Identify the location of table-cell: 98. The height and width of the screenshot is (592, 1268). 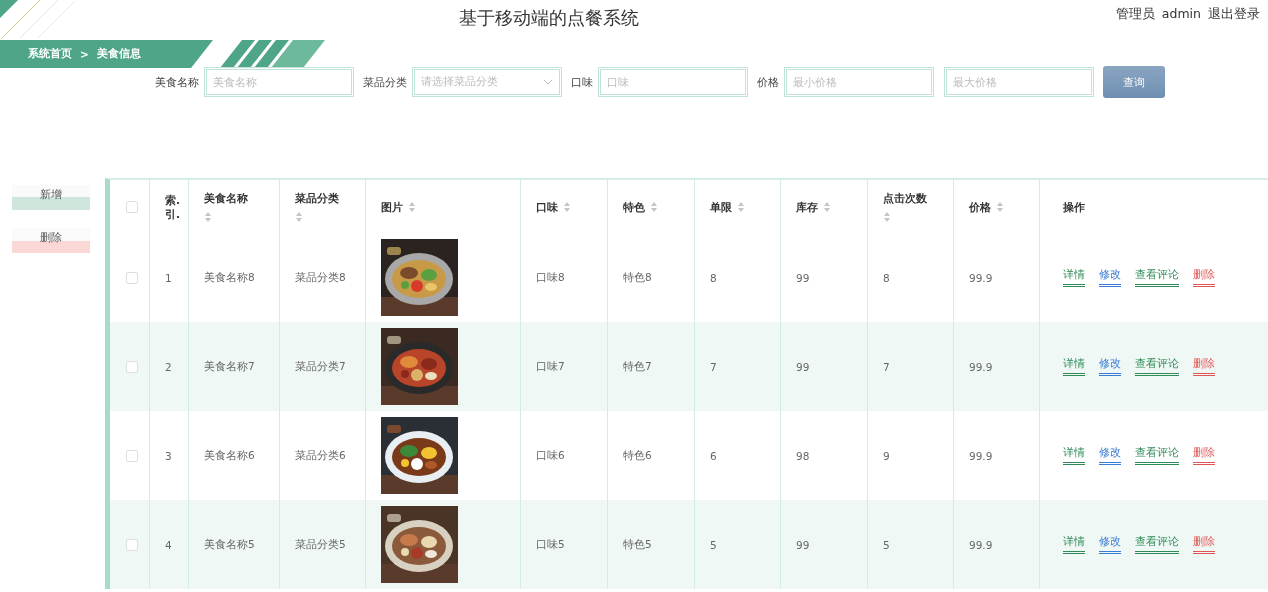
(803, 455).